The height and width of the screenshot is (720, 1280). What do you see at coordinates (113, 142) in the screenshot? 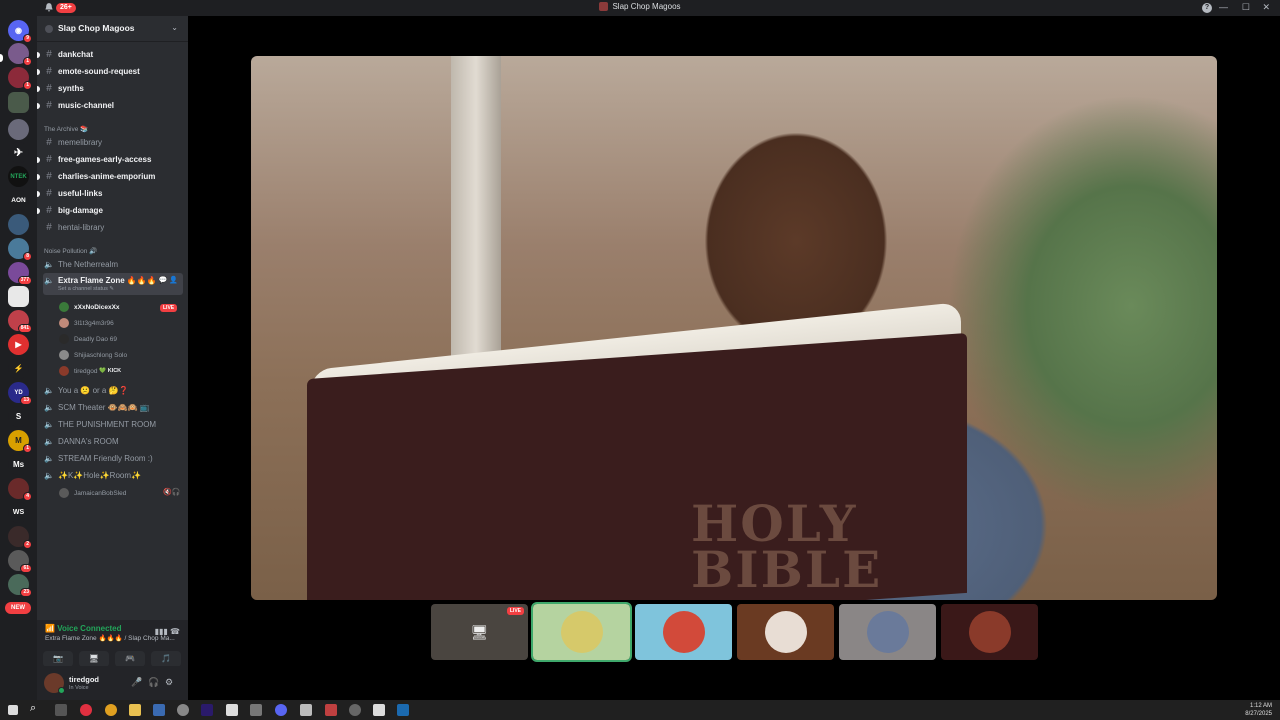
I see `channel-memelibrary: # memelibrary` at bounding box center [113, 142].